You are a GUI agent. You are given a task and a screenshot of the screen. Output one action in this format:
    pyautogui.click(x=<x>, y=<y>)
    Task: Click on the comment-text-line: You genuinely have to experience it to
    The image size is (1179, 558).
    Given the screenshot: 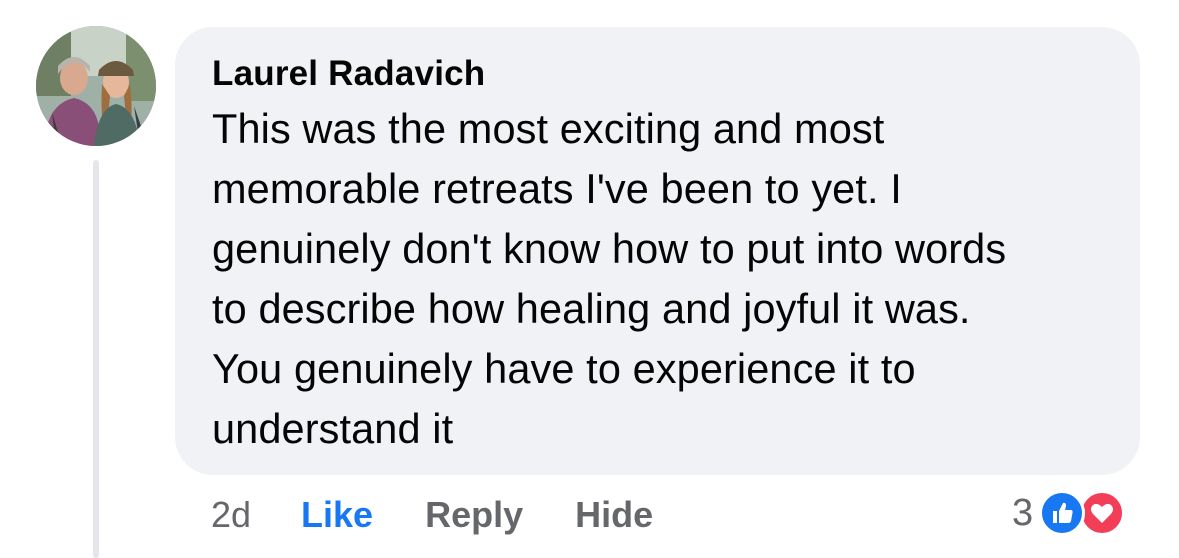 What is the action you would take?
    pyautogui.click(x=564, y=368)
    